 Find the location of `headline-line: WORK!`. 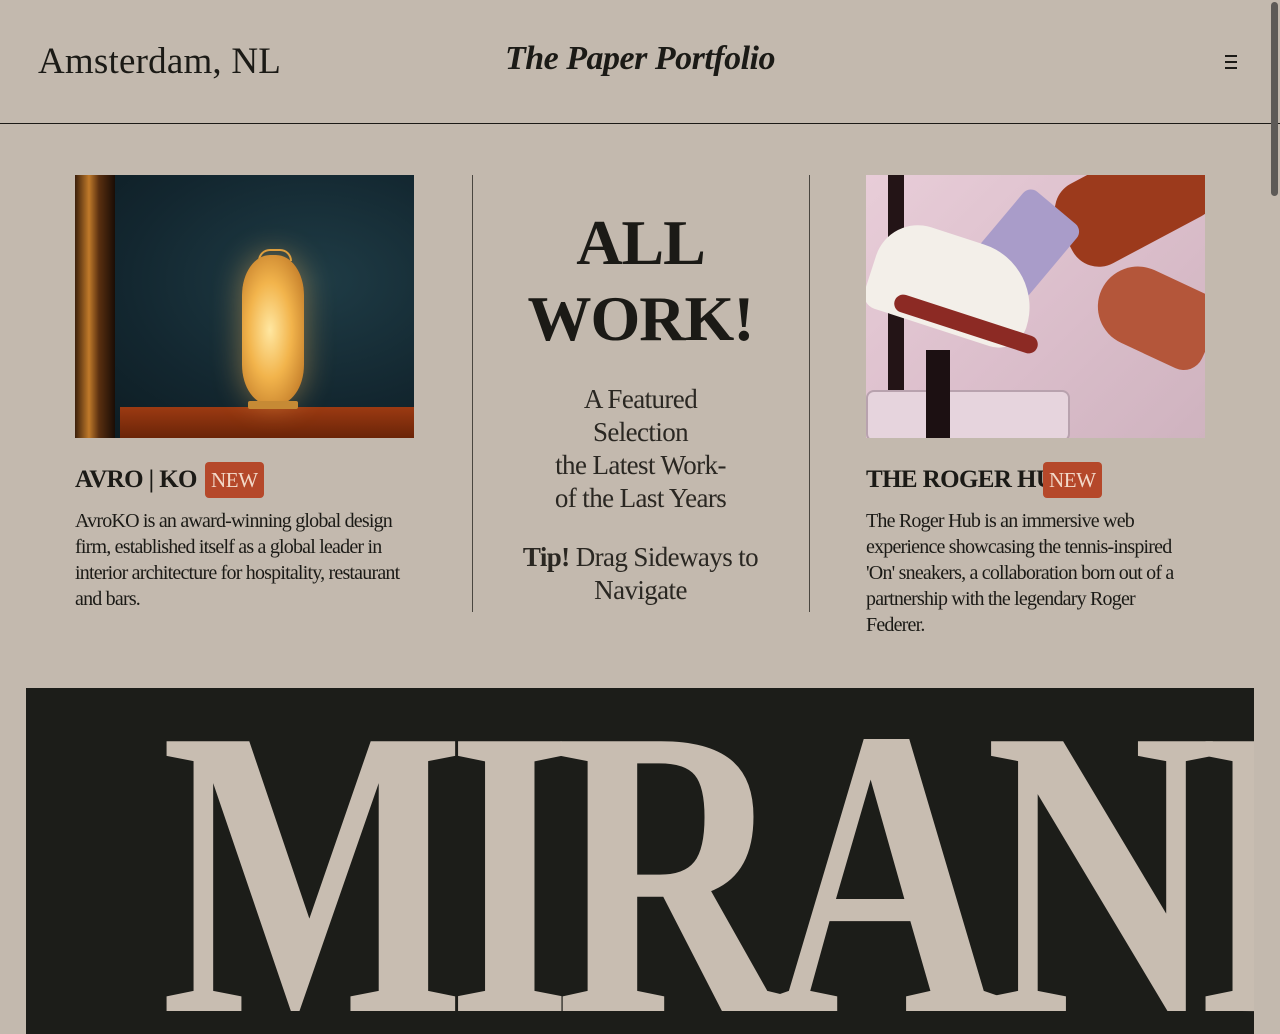

headline-line: WORK! is located at coordinates (640, 318).